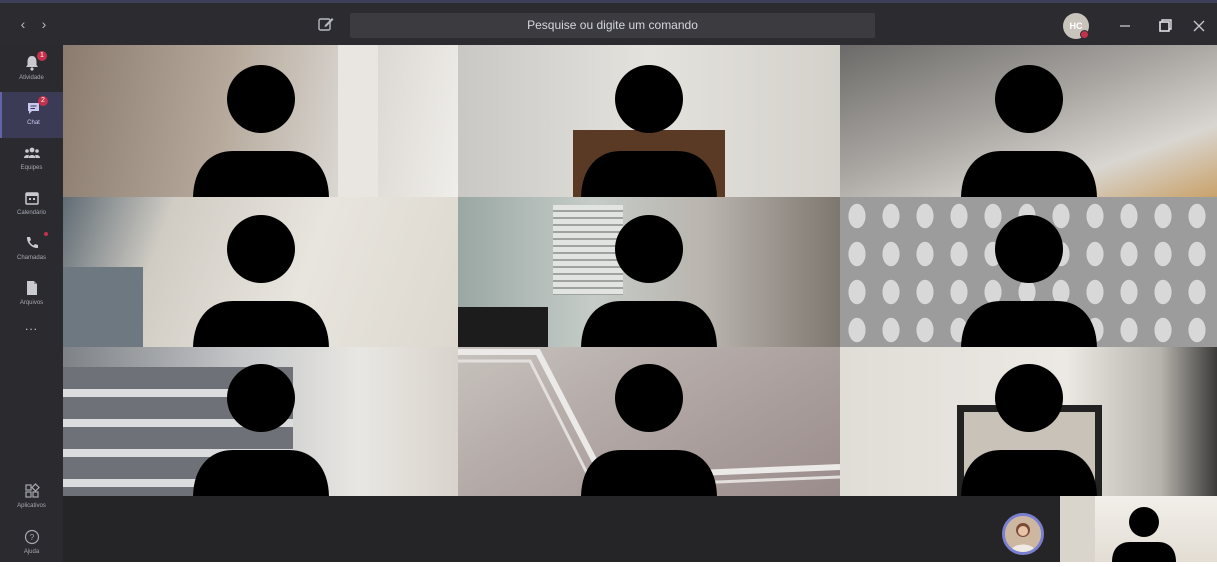 The image size is (1217, 567). I want to click on teams-icon, so click(32, 152).